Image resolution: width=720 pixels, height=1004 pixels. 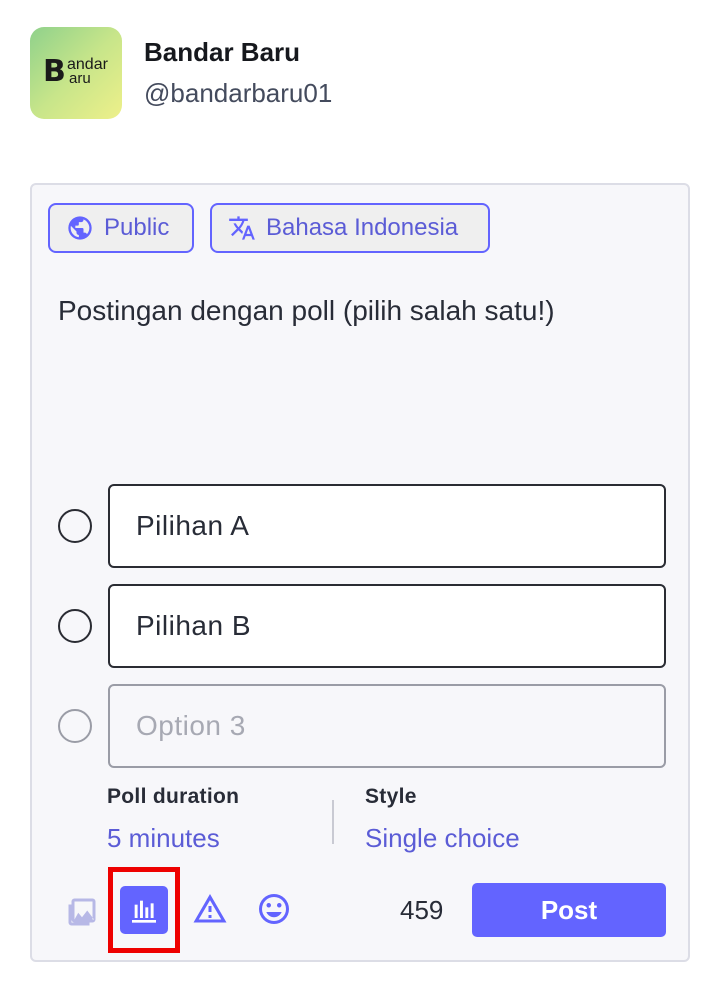 I want to click on image-icon, so click(x=82, y=912).